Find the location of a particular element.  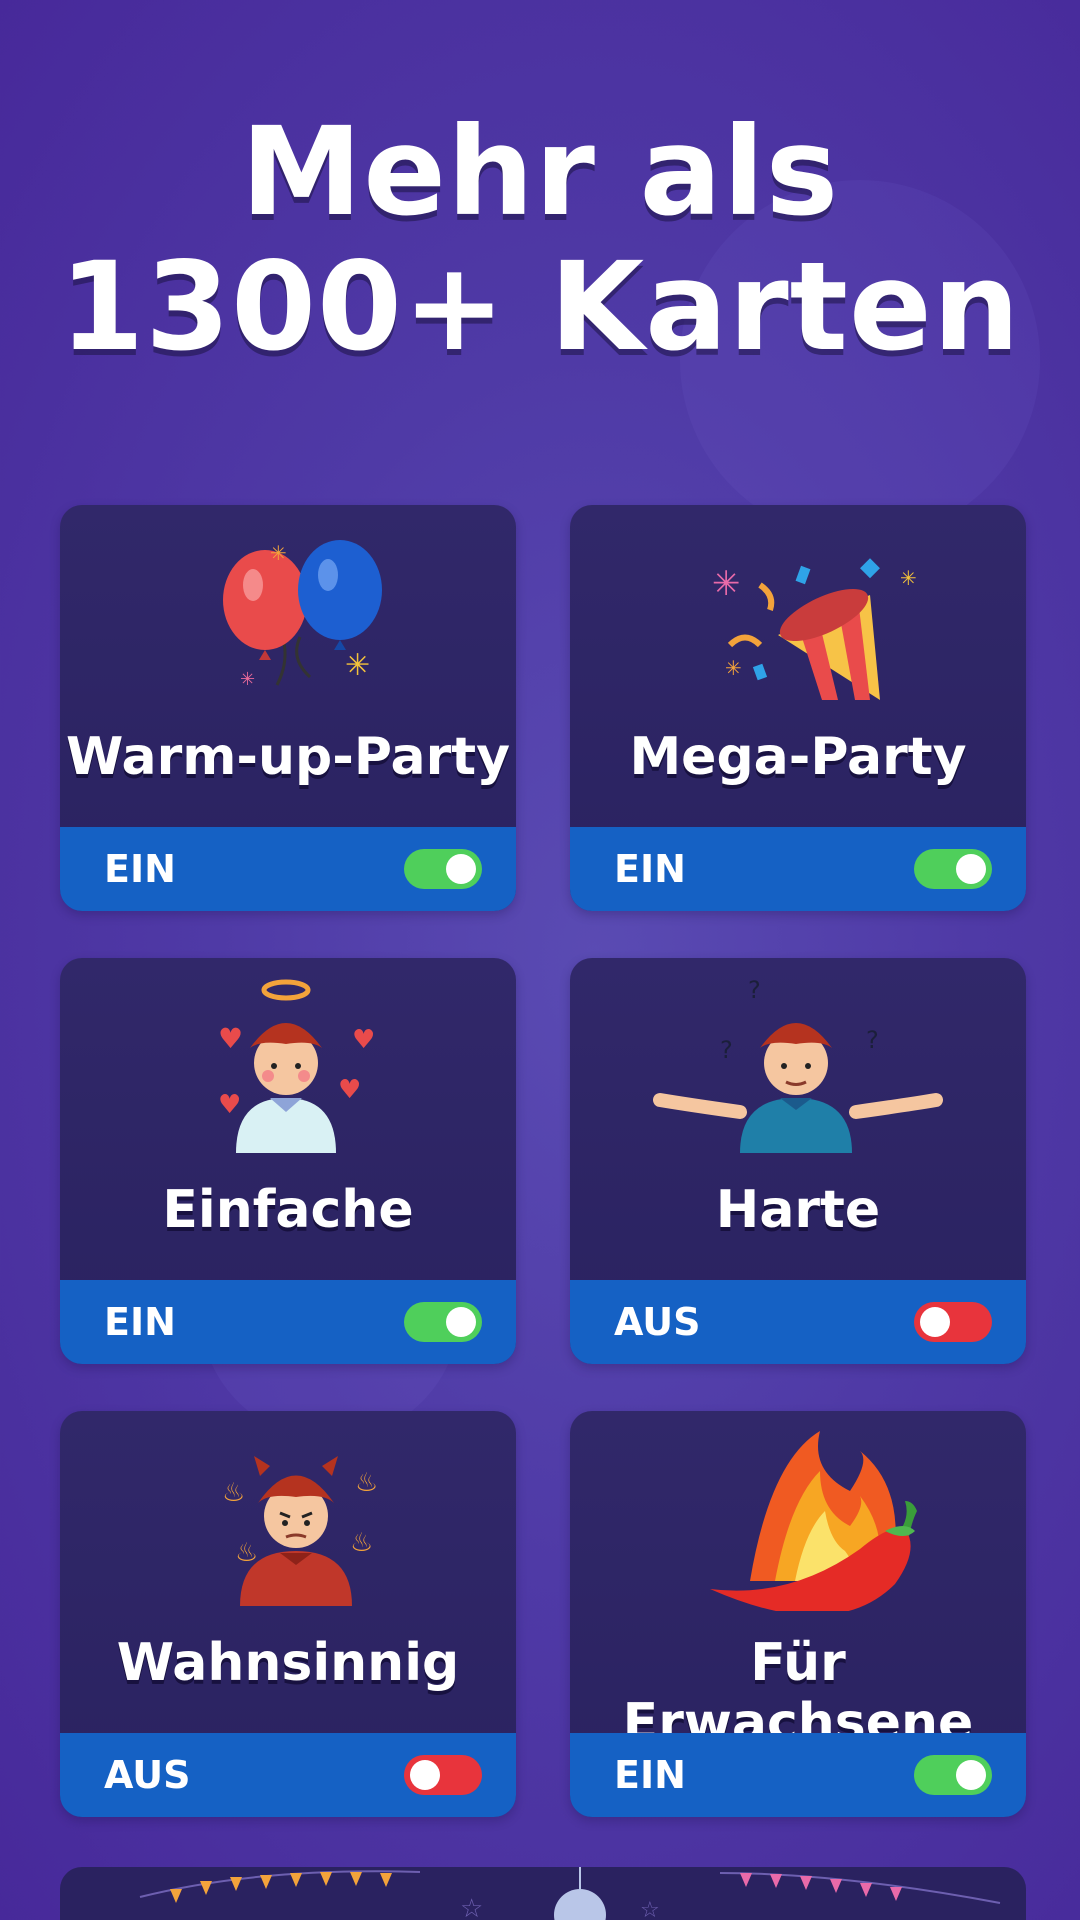

card-einfache: ♥ ♥ ♥ ♥ Einfache EIN is located at coordinates (288, 1161).